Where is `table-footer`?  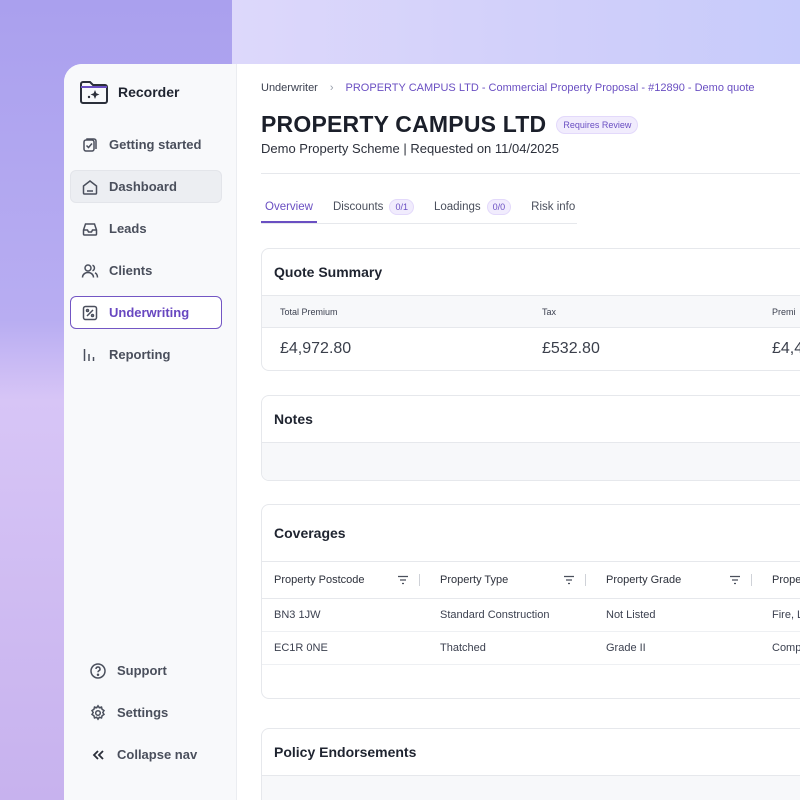
table-footer is located at coordinates (531, 681).